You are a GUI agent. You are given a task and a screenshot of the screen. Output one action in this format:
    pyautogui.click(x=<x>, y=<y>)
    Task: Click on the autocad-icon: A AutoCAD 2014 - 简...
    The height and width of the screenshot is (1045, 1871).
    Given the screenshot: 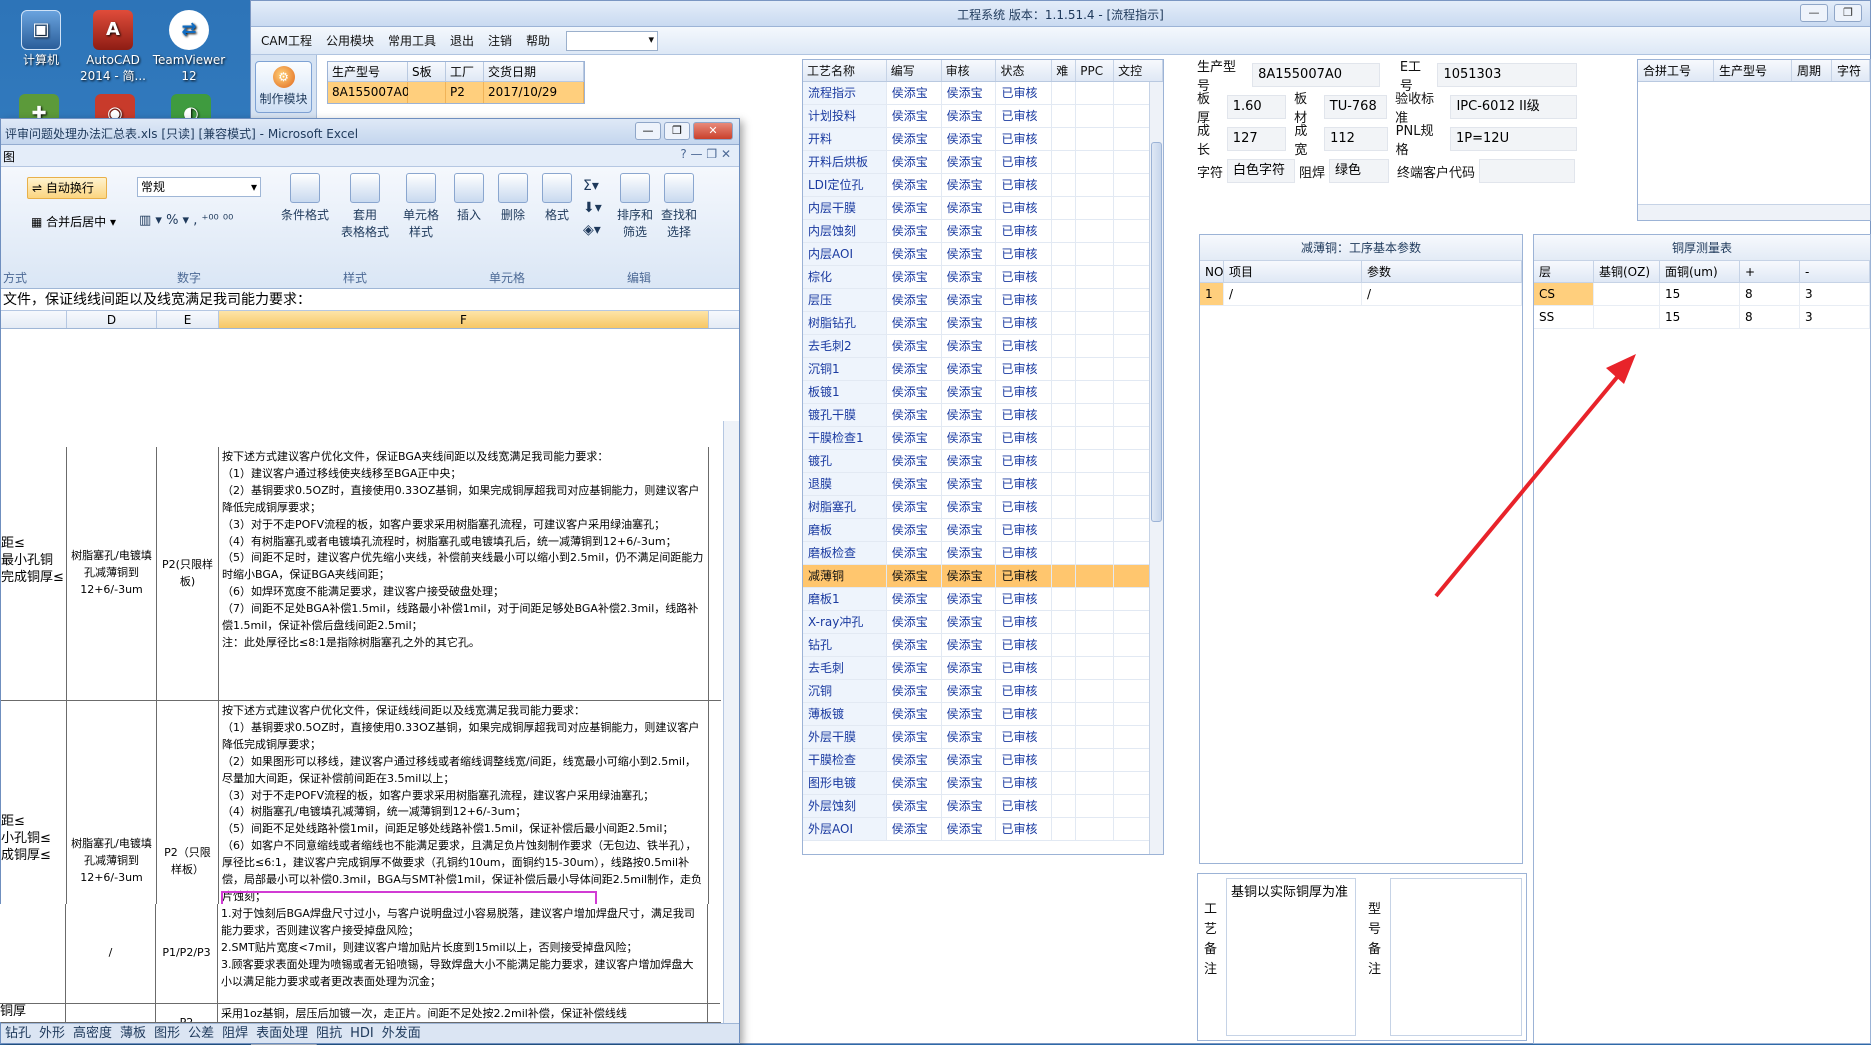 What is the action you would take?
    pyautogui.click(x=113, y=45)
    